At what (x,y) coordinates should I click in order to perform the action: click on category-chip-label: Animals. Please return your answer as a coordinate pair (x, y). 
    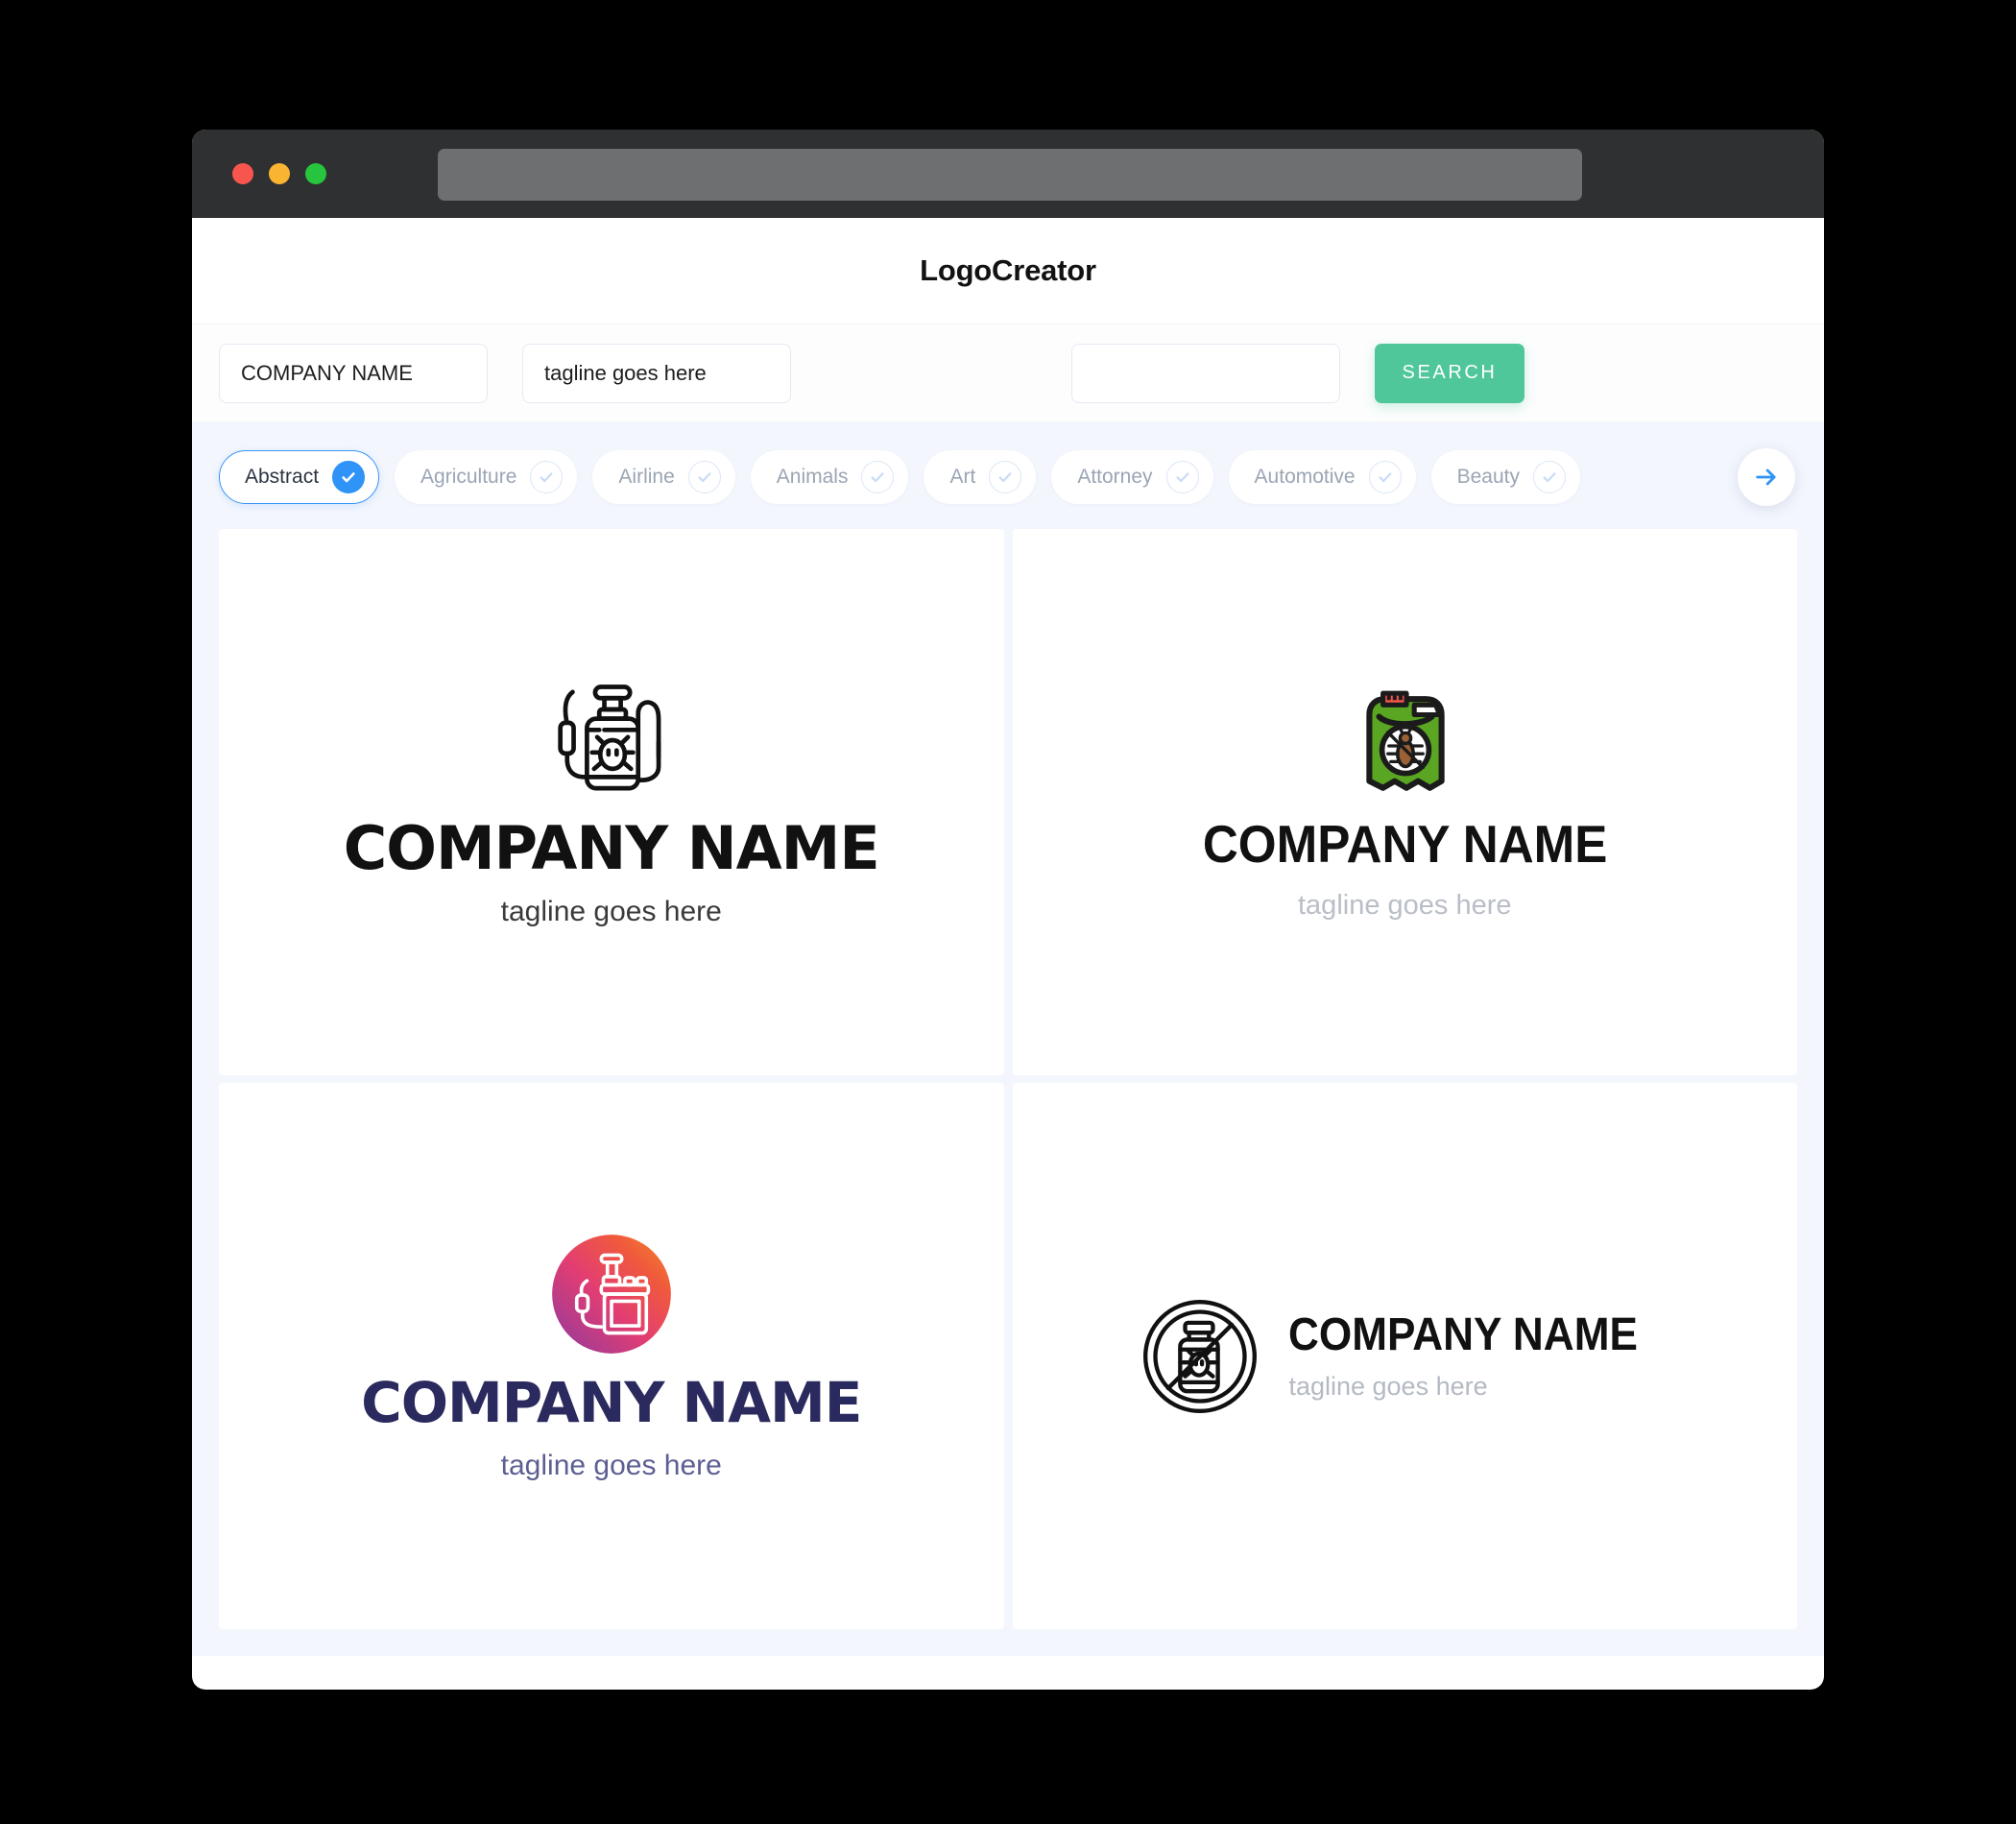
    Looking at the image, I should click on (812, 477).